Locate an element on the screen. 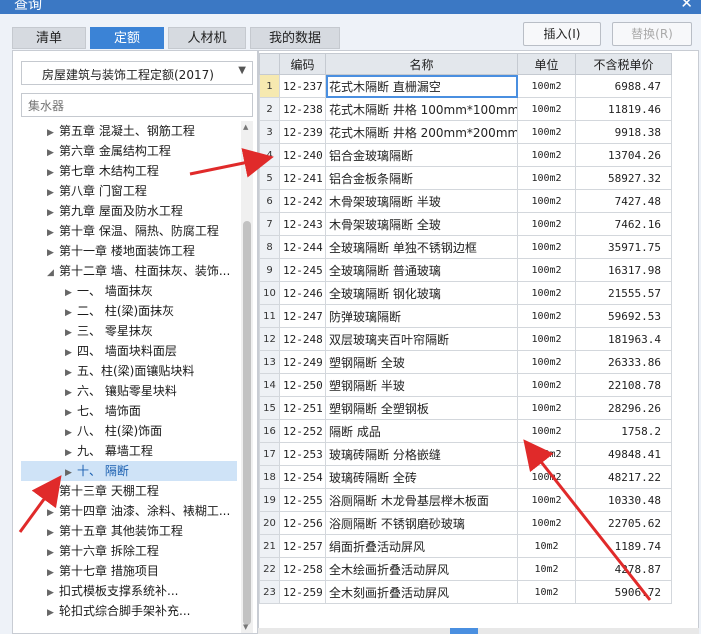 Image resolution: width=701 pixels, height=634 pixels. name-cell: 玻璃砖隔断 分格嵌缝 is located at coordinates (421, 454).